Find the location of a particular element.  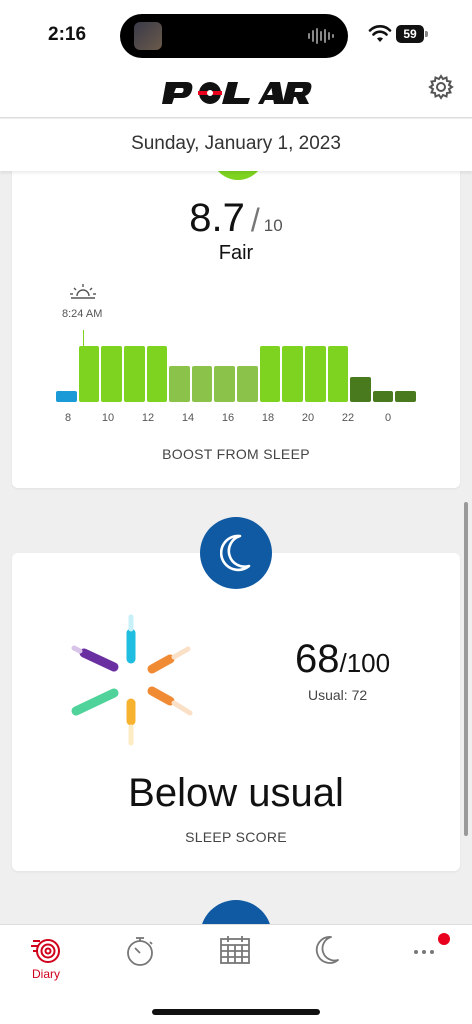

wifi-icon is located at coordinates (380, 33).